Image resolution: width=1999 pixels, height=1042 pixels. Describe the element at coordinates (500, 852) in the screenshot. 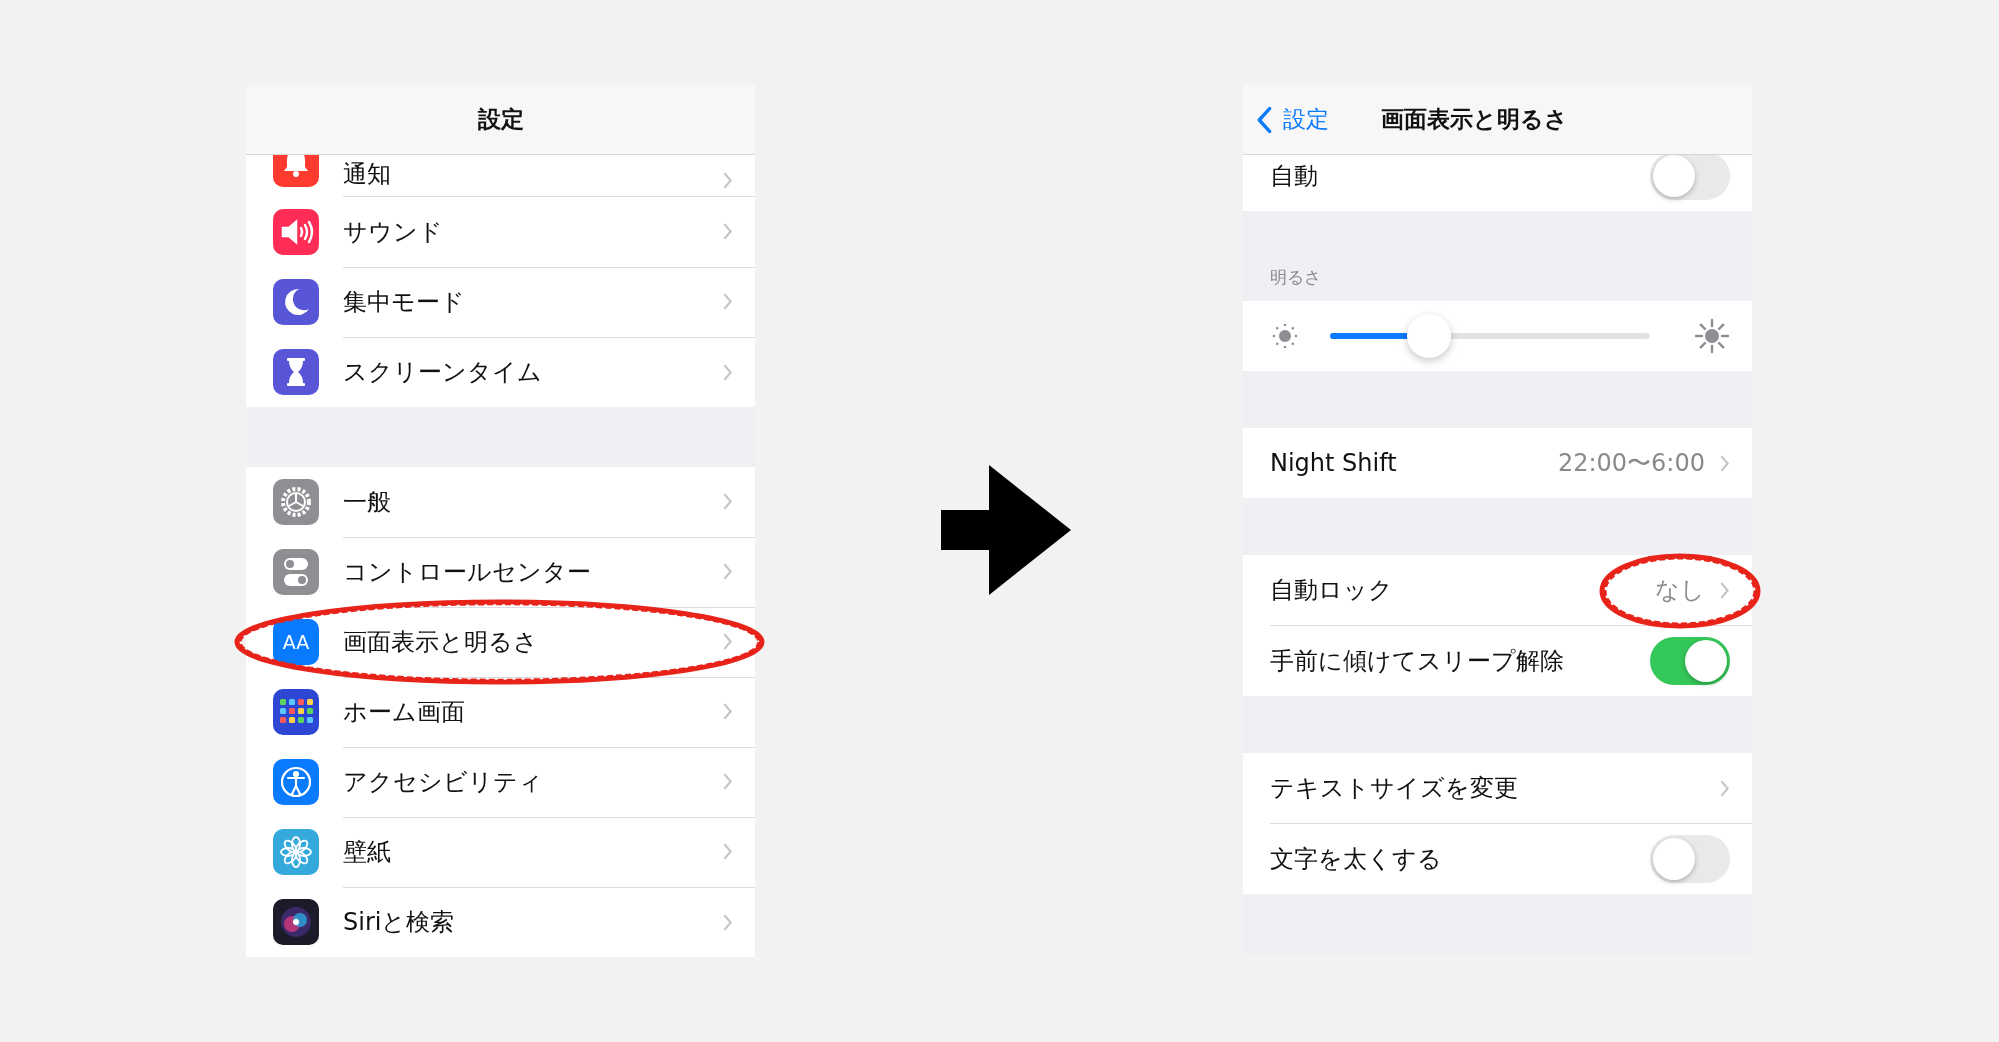

I see `settings-item: 壁紙` at that location.